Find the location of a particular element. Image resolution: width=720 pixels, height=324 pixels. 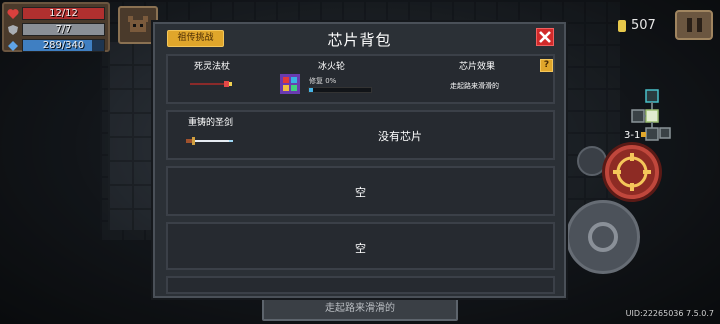

weapon-name: 死灵法杖 is located at coordinates (212, 67).